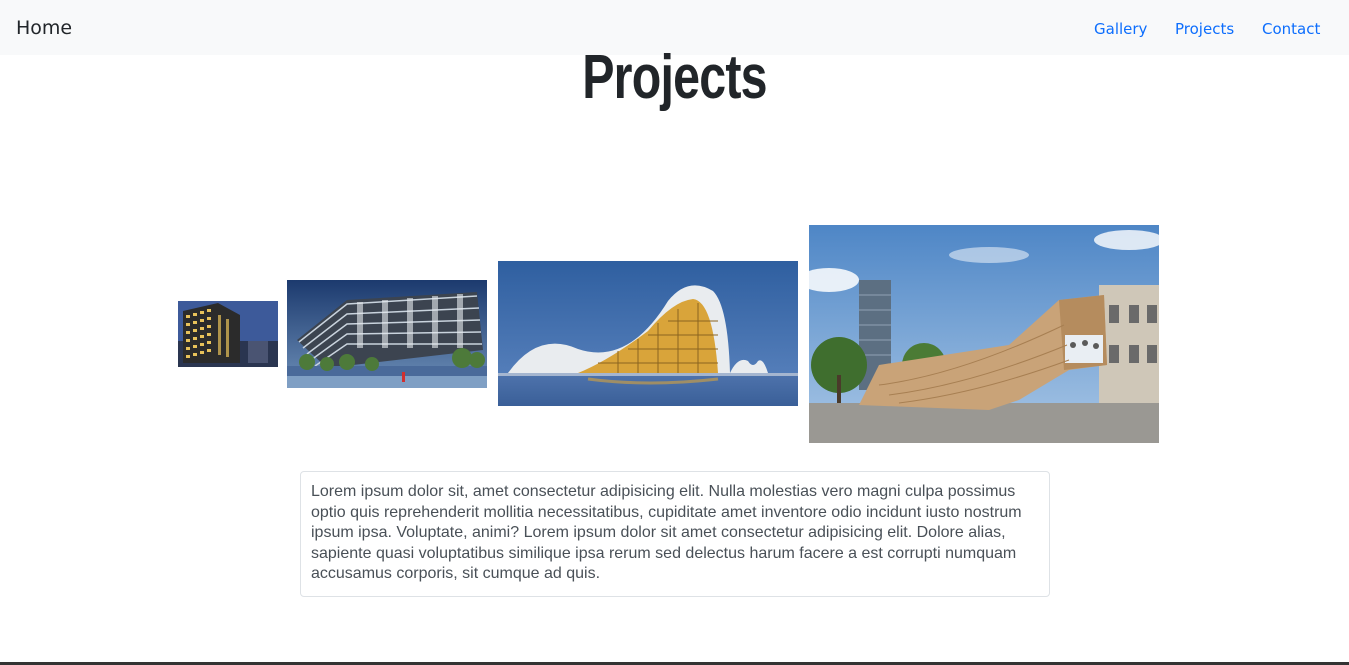 Image resolution: width=1349 pixels, height=665 pixels. I want to click on wooden-pavilion-photo, so click(984, 334).